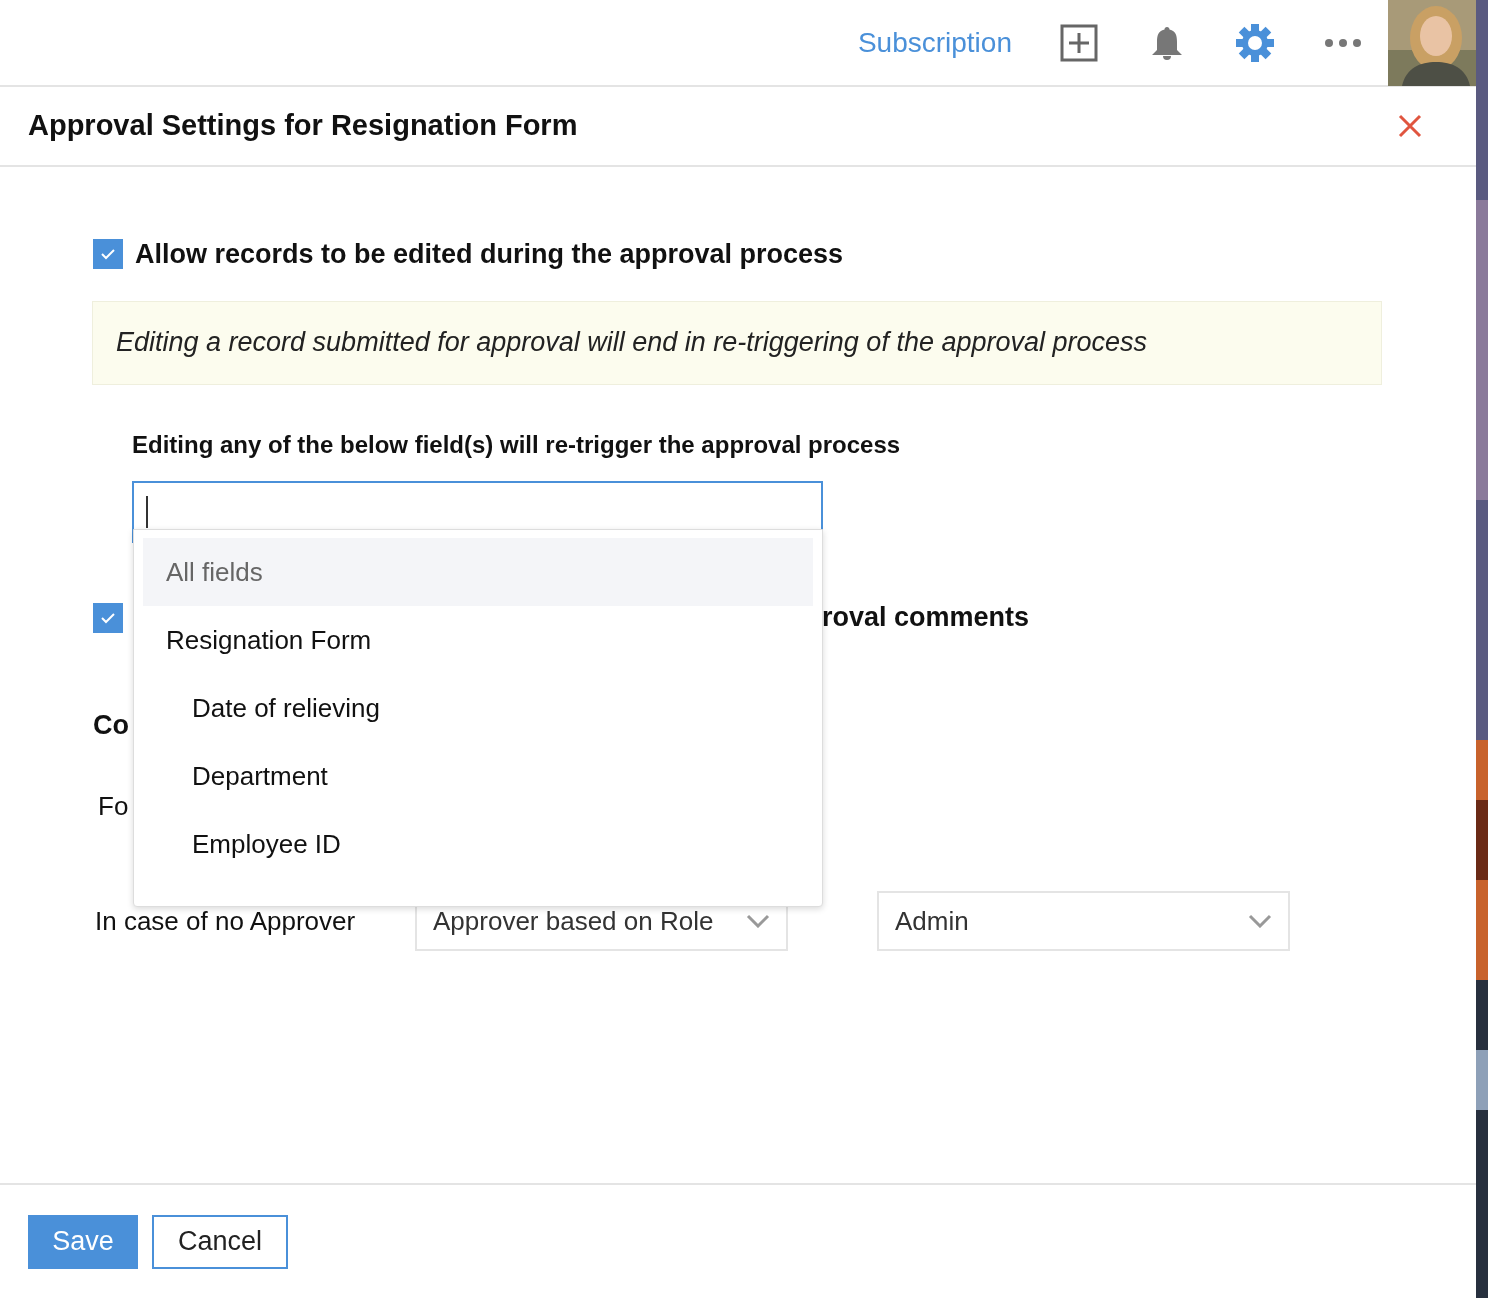  Describe the element at coordinates (1079, 42) in the screenshot. I see `add-icon` at that location.